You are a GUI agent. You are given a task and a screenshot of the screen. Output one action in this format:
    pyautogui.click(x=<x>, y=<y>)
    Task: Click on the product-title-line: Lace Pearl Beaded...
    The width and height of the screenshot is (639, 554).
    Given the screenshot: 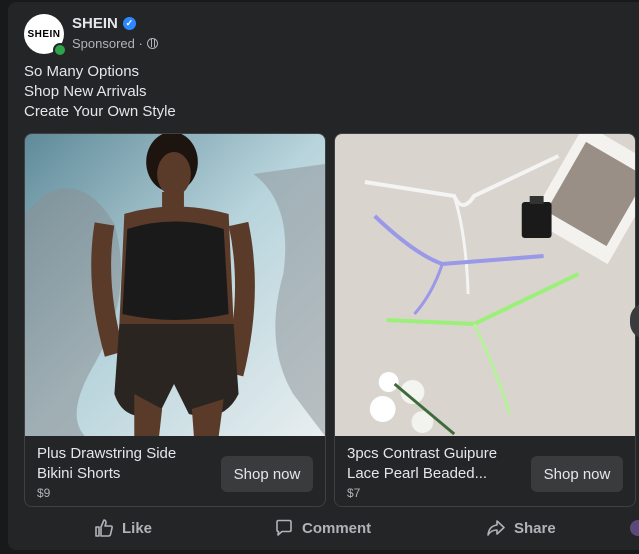 What is the action you would take?
    pyautogui.click(x=417, y=473)
    